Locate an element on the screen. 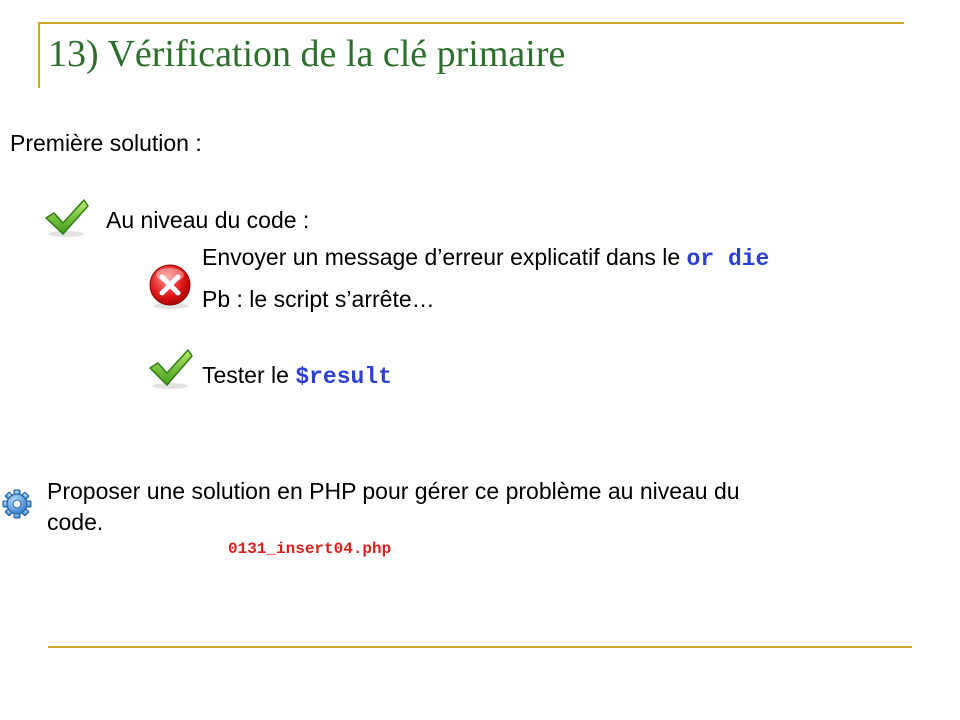  php-file-link: 0131_insert04.php is located at coordinates (309, 549).